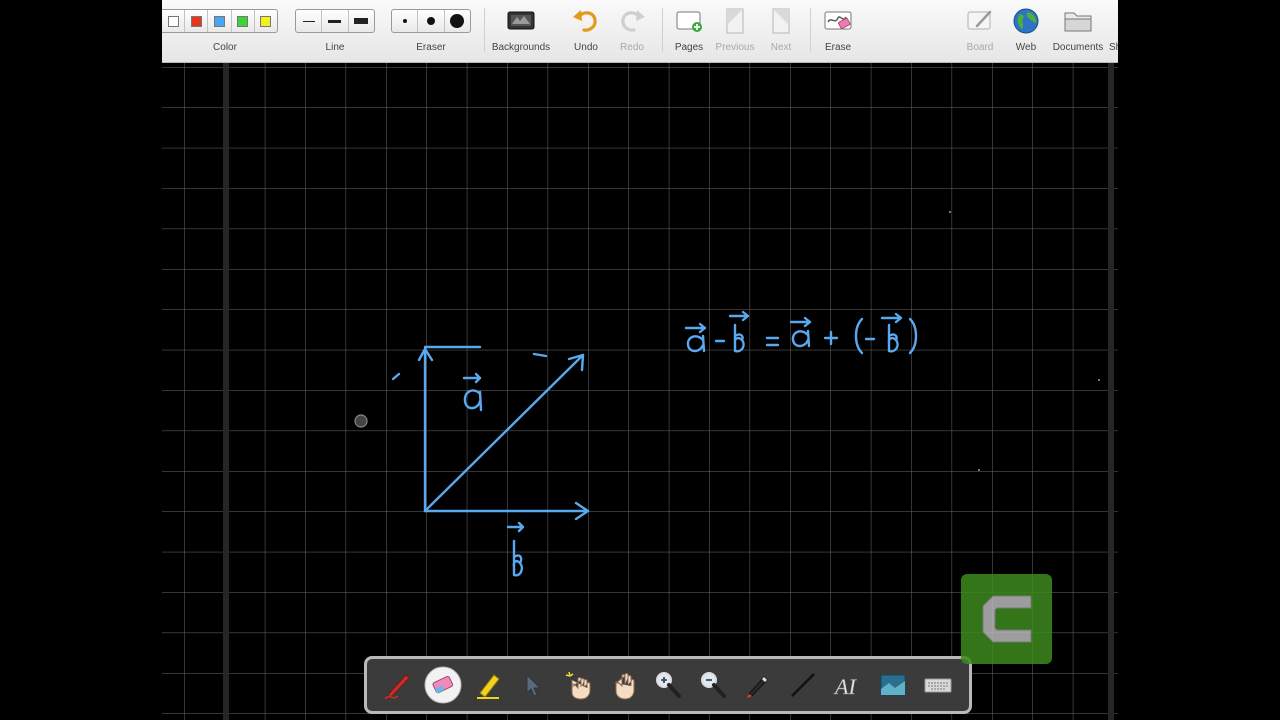 This screenshot has height=720, width=1280. I want to click on pages-button: Pages, so click(689, 31).